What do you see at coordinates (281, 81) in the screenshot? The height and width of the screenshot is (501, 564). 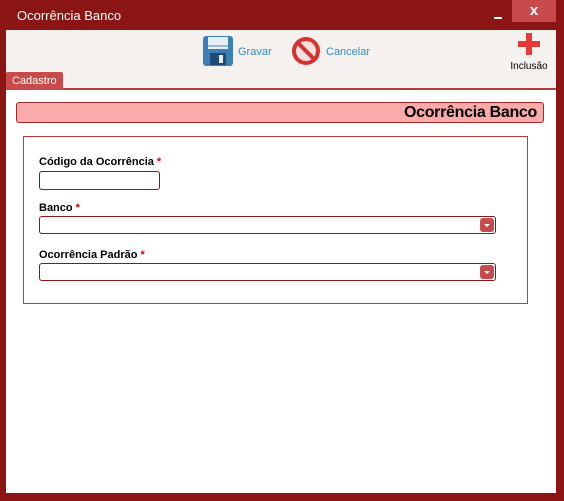 I see `tab-strip: Cadastro` at bounding box center [281, 81].